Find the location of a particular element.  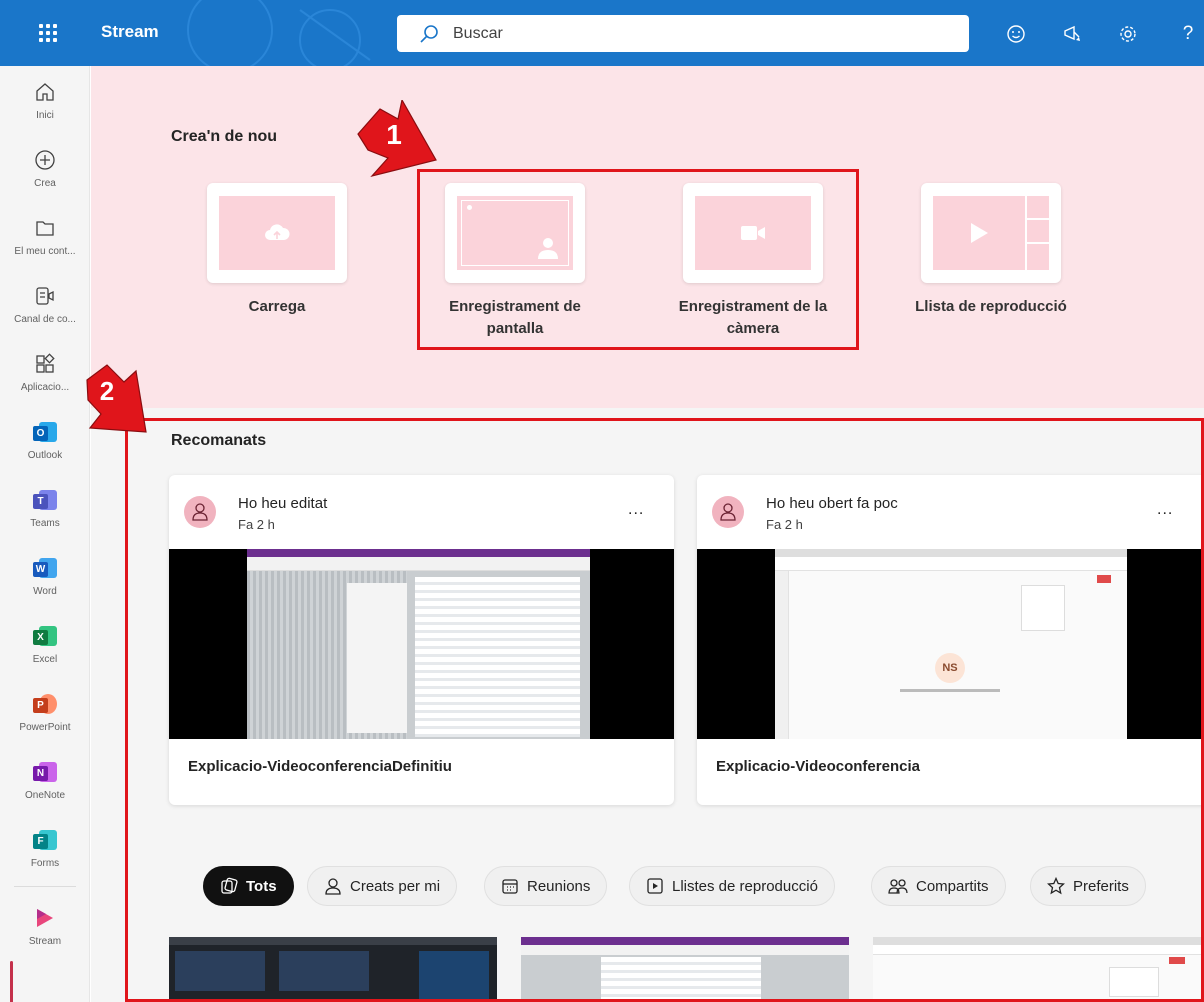

search-box is located at coordinates (683, 33).